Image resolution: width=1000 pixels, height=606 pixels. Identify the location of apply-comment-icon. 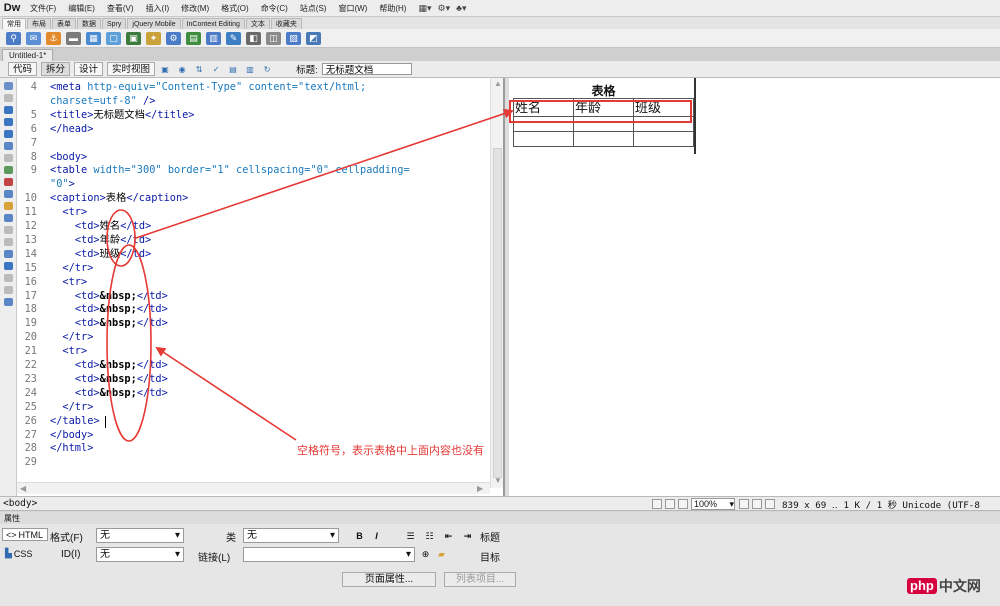
(8, 218).